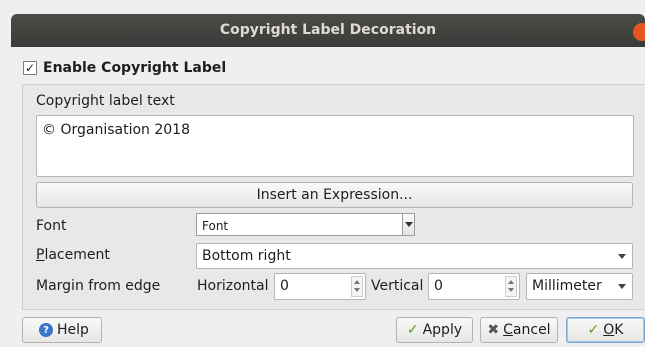 This screenshot has width=645, height=347. Describe the element at coordinates (508, 330) in the screenshot. I see `cancel-mnemonic: C` at that location.